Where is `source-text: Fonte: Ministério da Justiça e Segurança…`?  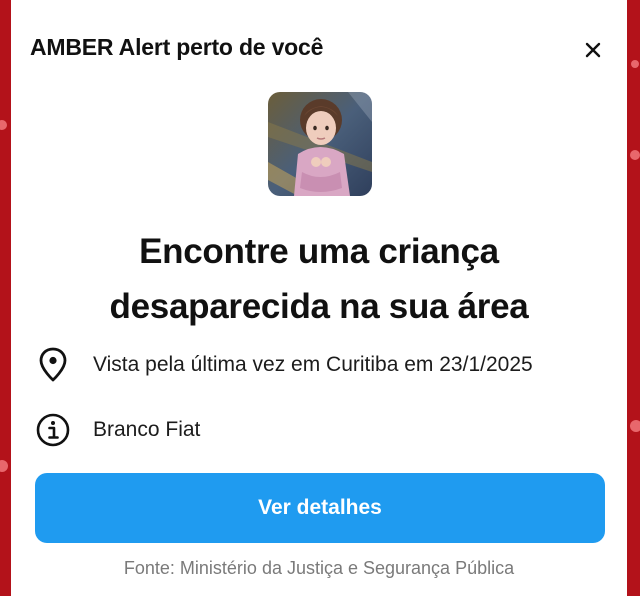 source-text: Fonte: Ministério da Justiça e Segurança… is located at coordinates (319, 568).